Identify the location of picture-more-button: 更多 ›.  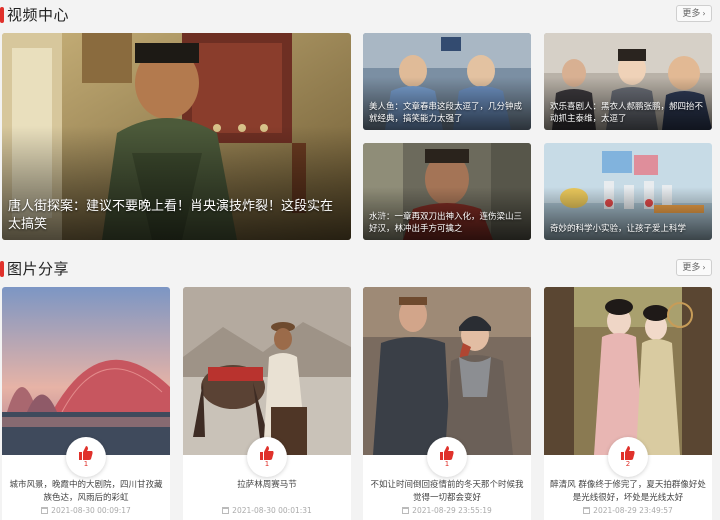
(694, 267).